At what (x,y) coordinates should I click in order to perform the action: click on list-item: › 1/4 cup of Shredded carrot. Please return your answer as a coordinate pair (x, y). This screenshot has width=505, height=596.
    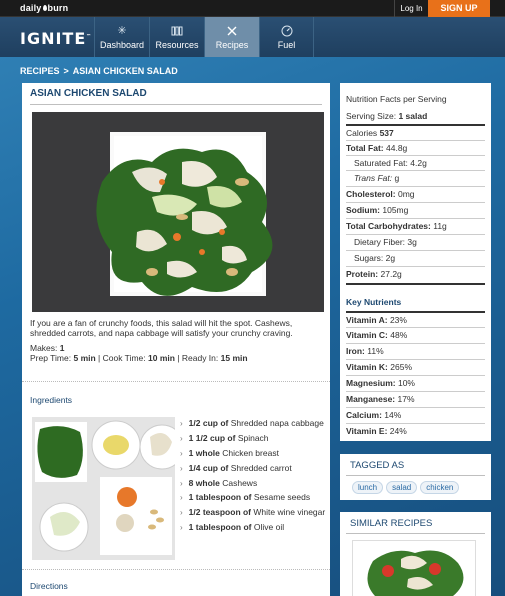
    Looking at the image, I should click on (255, 468).